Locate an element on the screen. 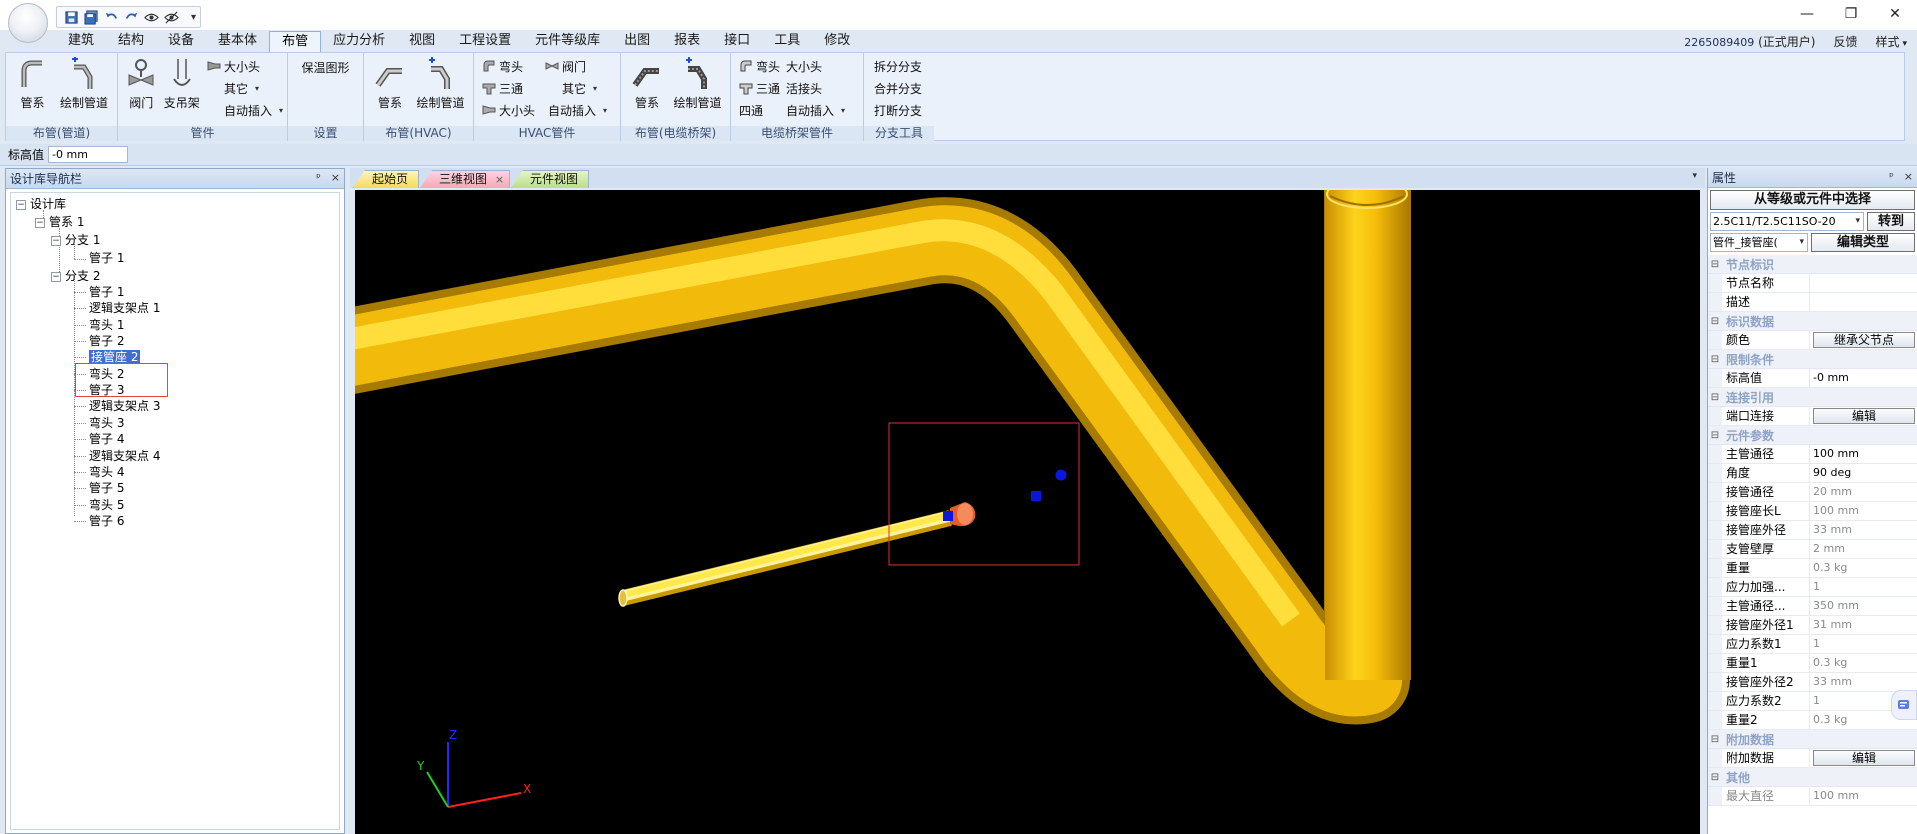 The image size is (1917, 834). property-category: ⊟ 元件参数 is located at coordinates (1812, 435).